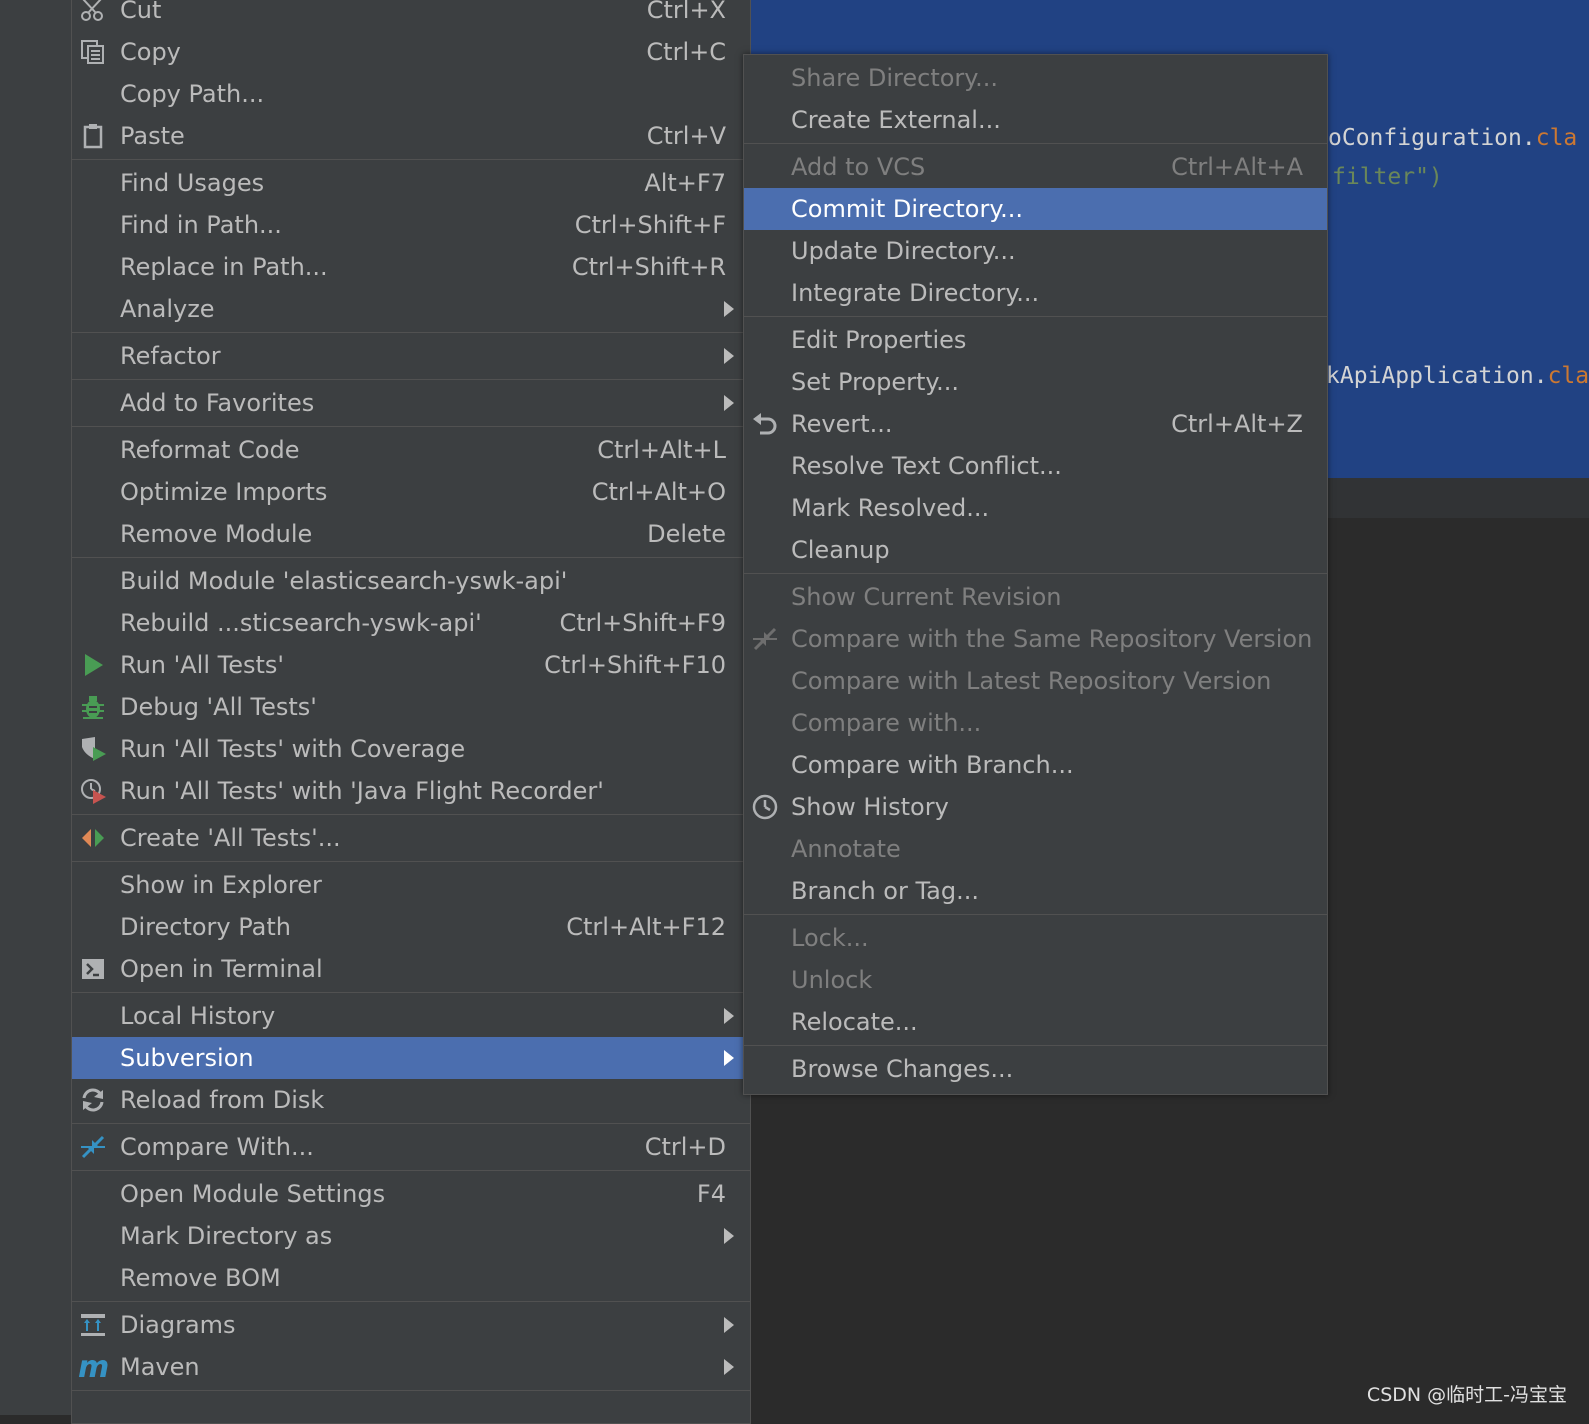  What do you see at coordinates (411, 1236) in the screenshot?
I see `menu-item-mark-directory-as: Mark Directory as` at bounding box center [411, 1236].